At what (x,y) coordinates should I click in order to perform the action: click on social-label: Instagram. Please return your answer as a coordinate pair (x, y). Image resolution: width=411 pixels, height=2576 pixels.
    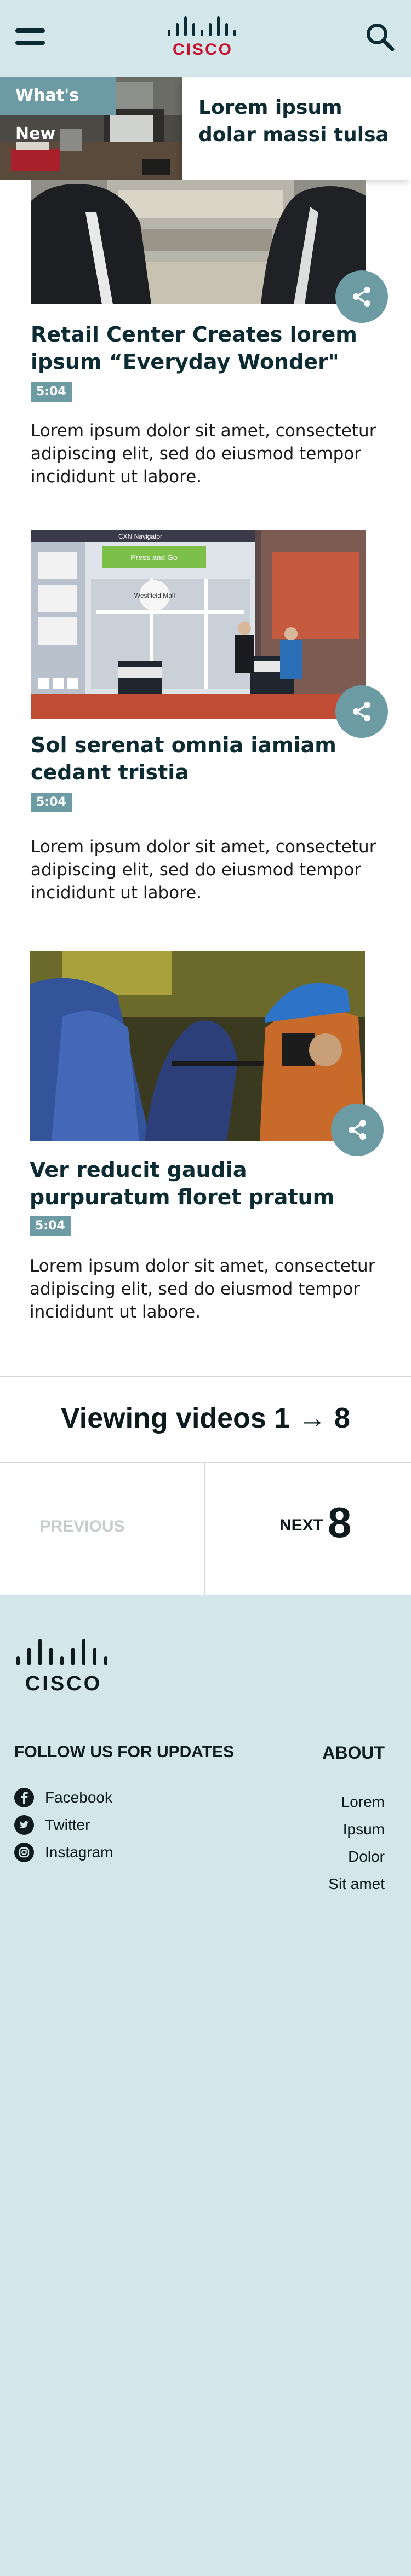
    Looking at the image, I should click on (79, 1853).